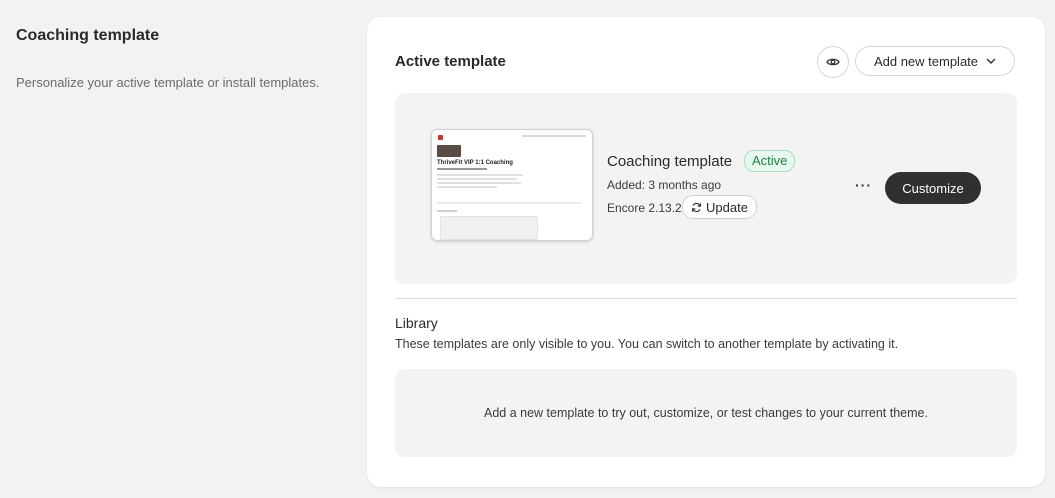 This screenshot has width=1055, height=498. What do you see at coordinates (644, 208) in the screenshot?
I see `template-version: Encore 2.13.2` at bounding box center [644, 208].